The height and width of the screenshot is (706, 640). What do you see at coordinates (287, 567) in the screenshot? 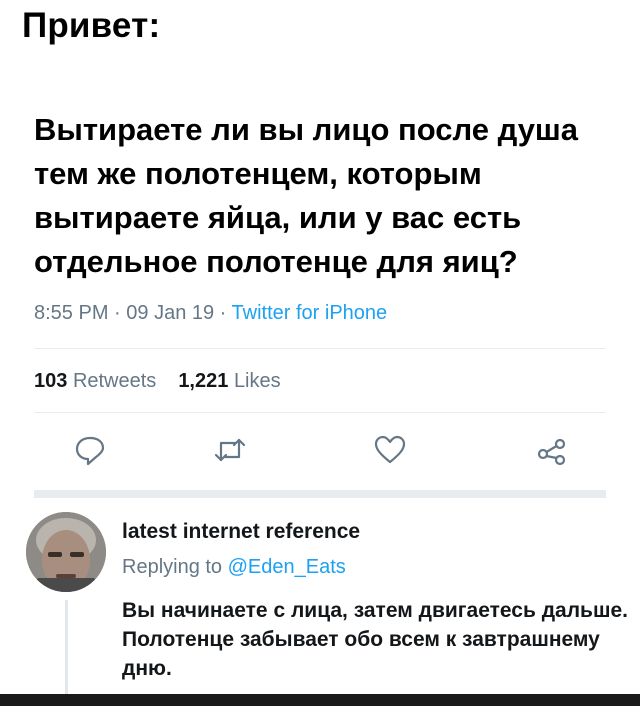
I see `replying-handle-link: @Eden_Eats` at bounding box center [287, 567].